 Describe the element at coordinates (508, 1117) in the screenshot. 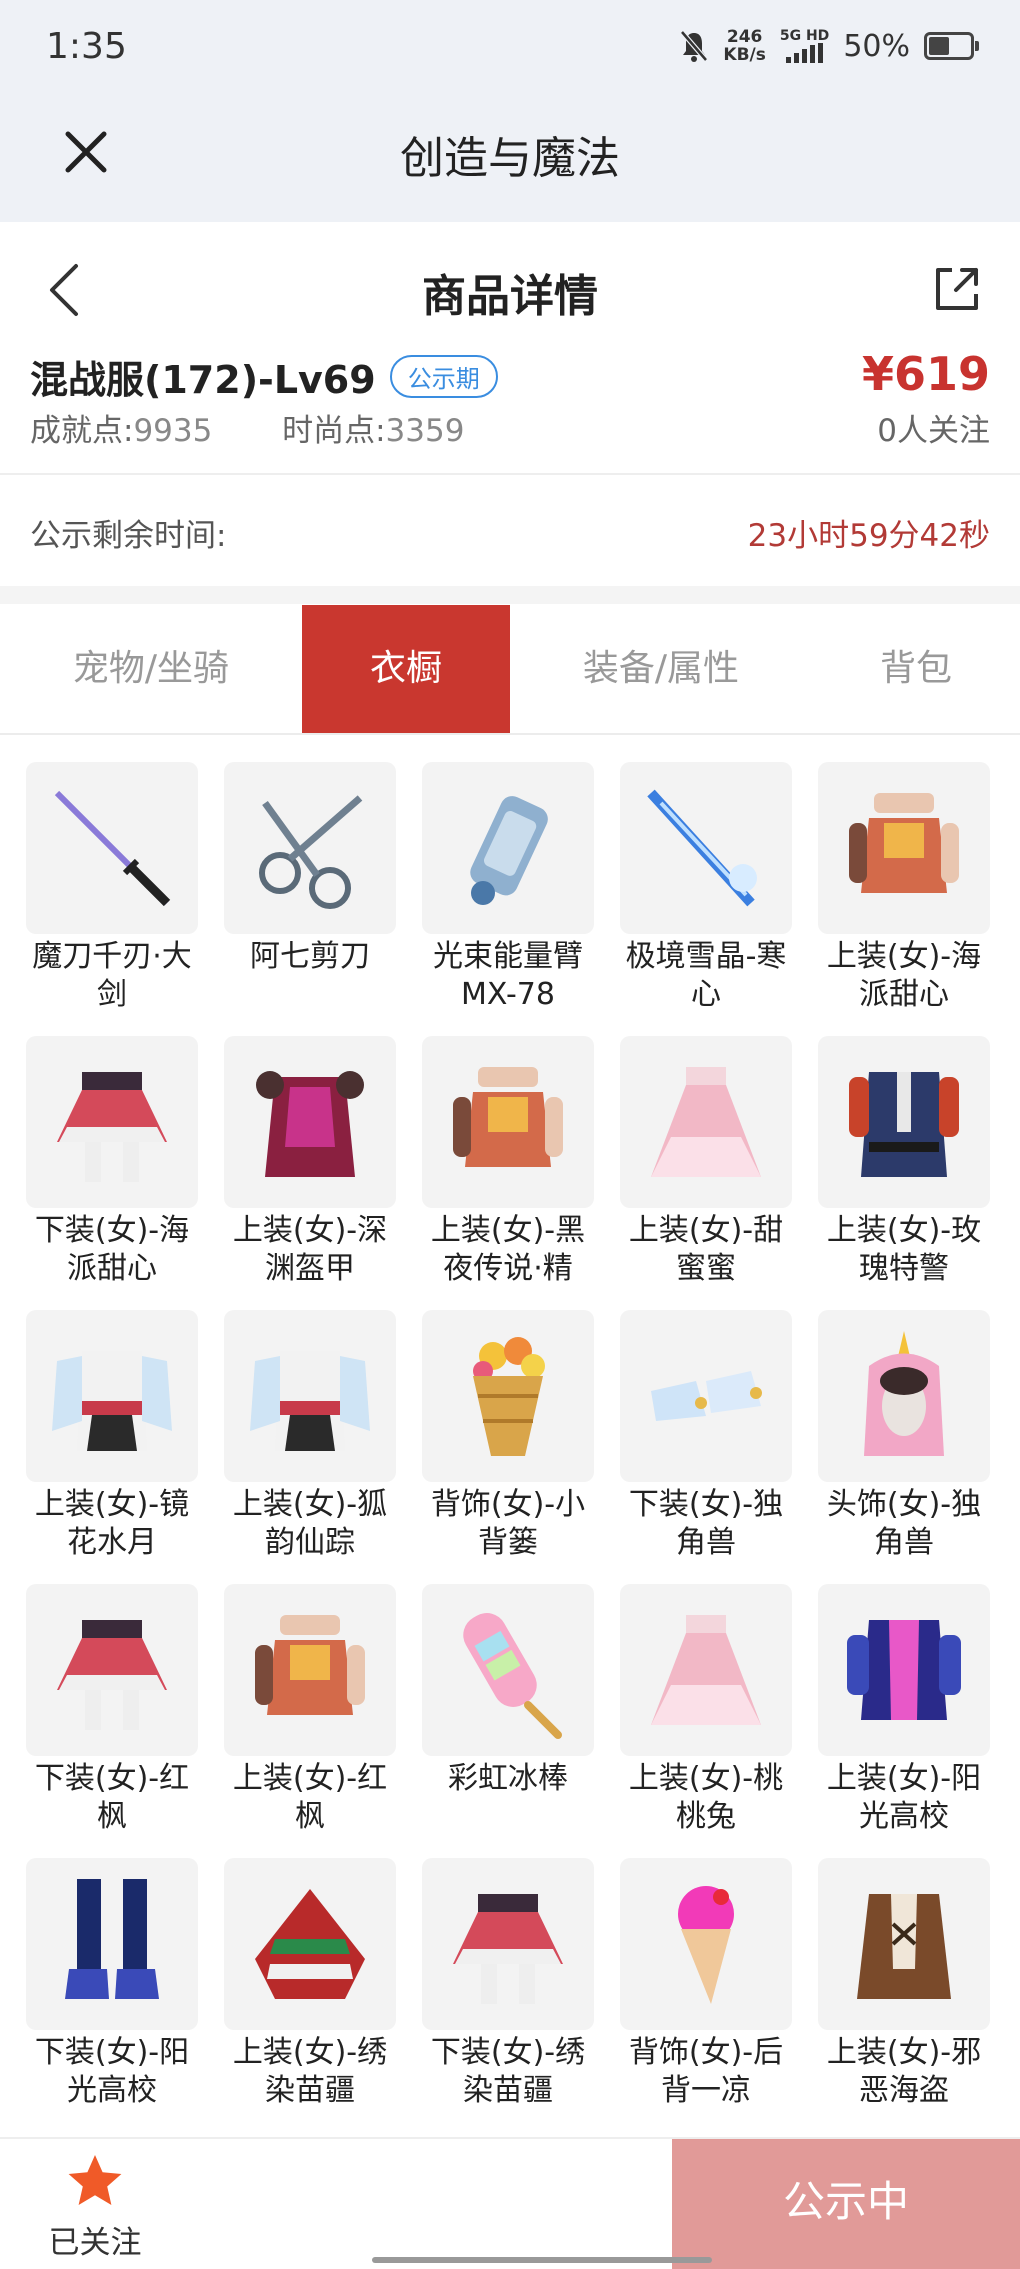

I see `top-outfit-icon` at that location.